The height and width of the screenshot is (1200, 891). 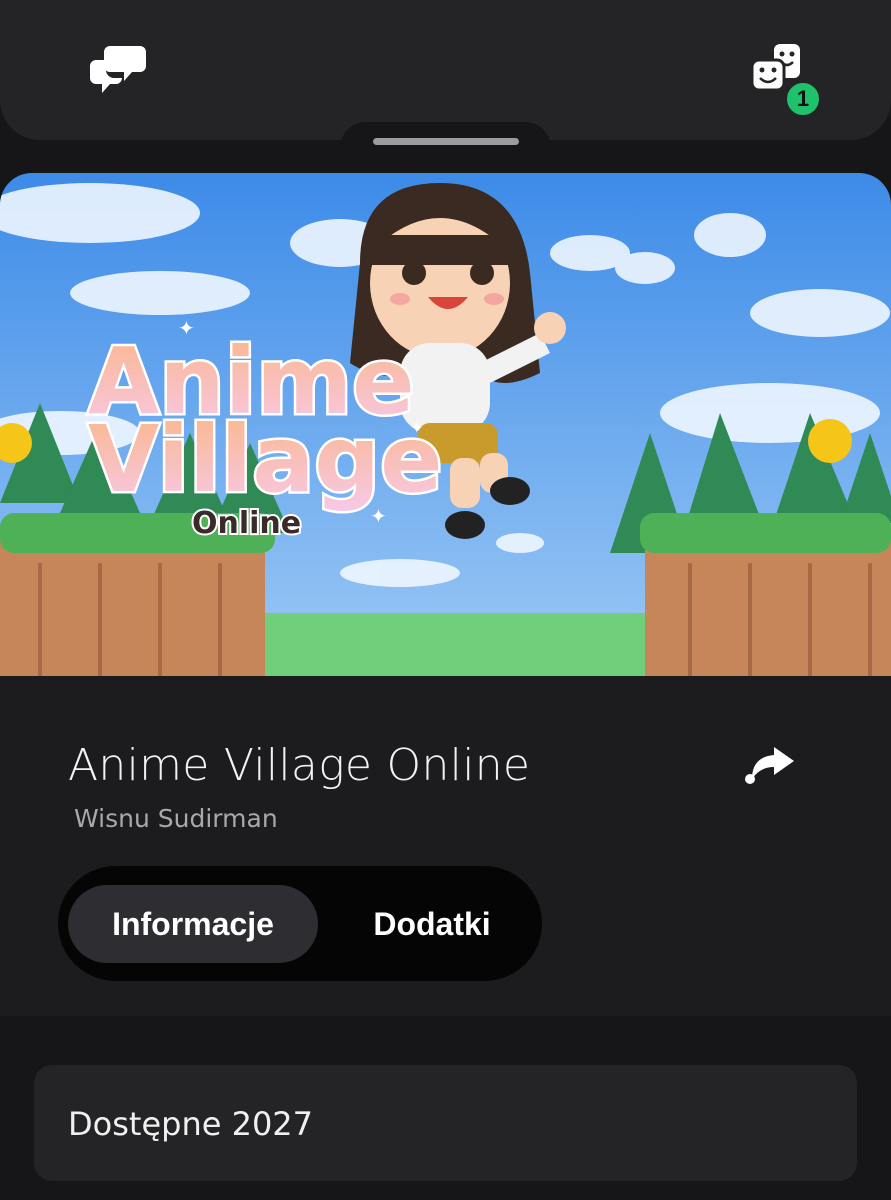 What do you see at coordinates (176, 818) in the screenshot?
I see `publisher-name: Wisnu Sudirman` at bounding box center [176, 818].